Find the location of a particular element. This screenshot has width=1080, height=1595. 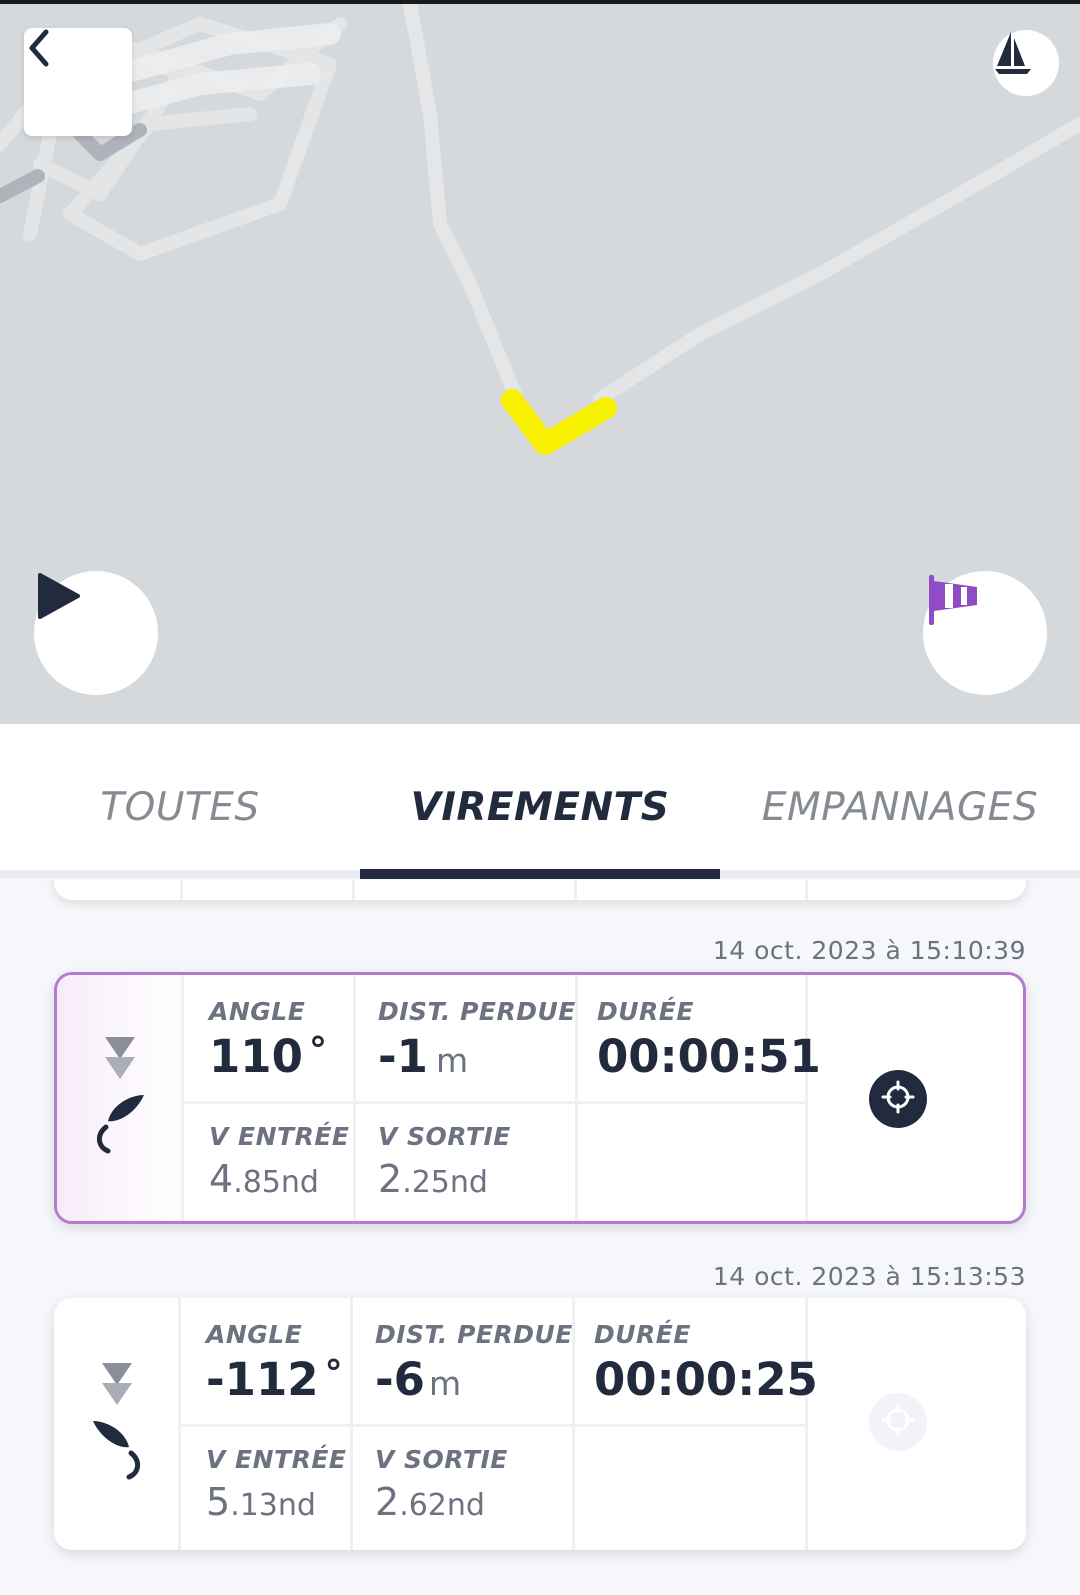

angle-value: -112 is located at coordinates (262, 1379).